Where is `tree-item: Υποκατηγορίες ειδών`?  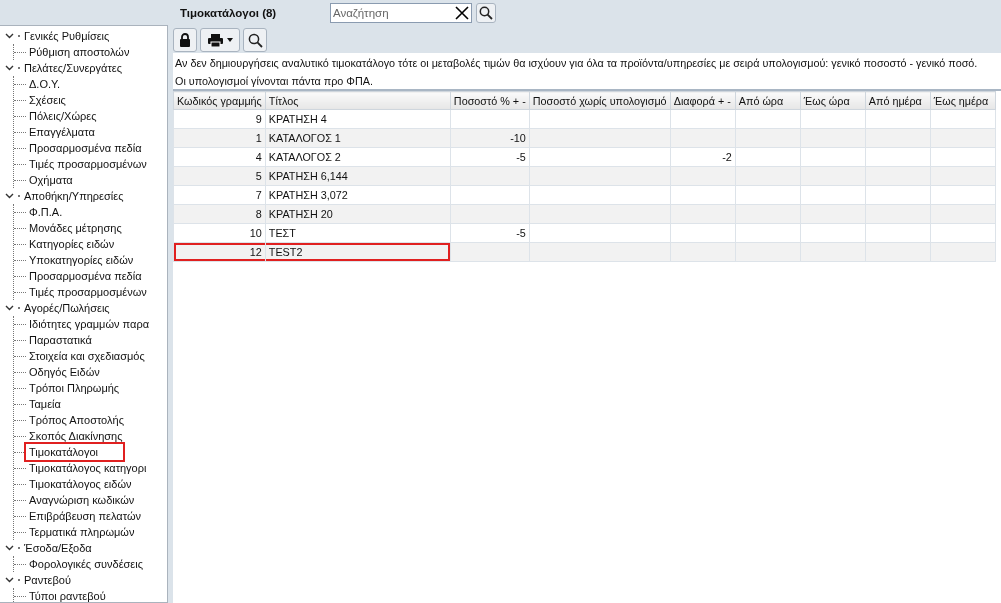 tree-item: Υποκατηγορίες ειδών is located at coordinates (81, 260).